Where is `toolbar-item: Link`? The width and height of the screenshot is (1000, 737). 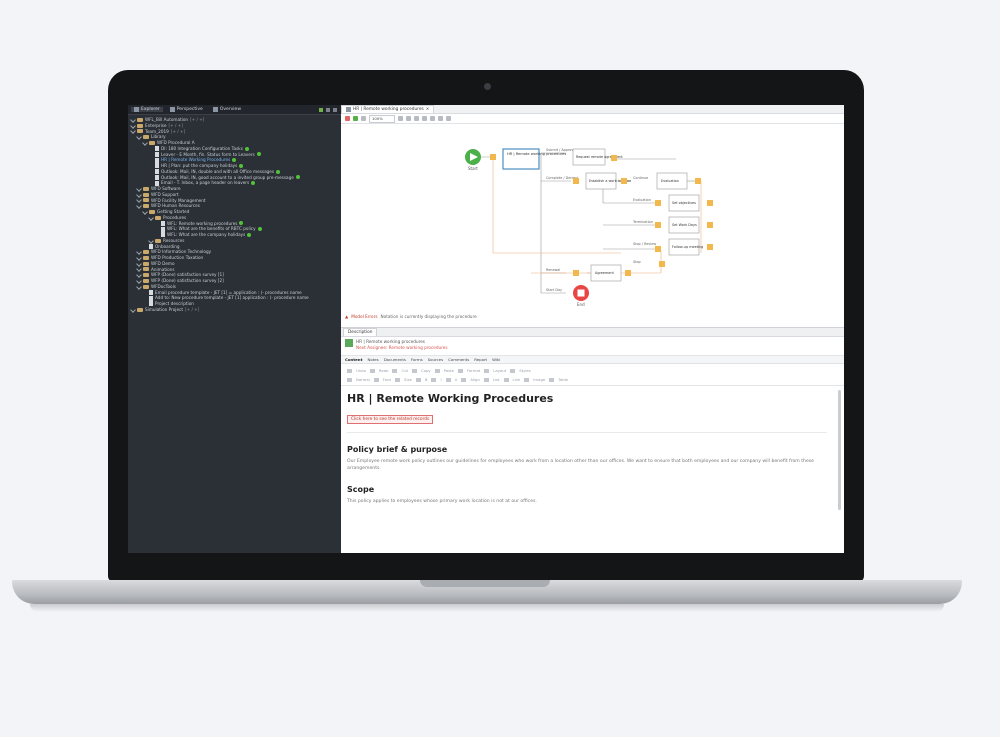 toolbar-item: Link is located at coordinates (517, 379).